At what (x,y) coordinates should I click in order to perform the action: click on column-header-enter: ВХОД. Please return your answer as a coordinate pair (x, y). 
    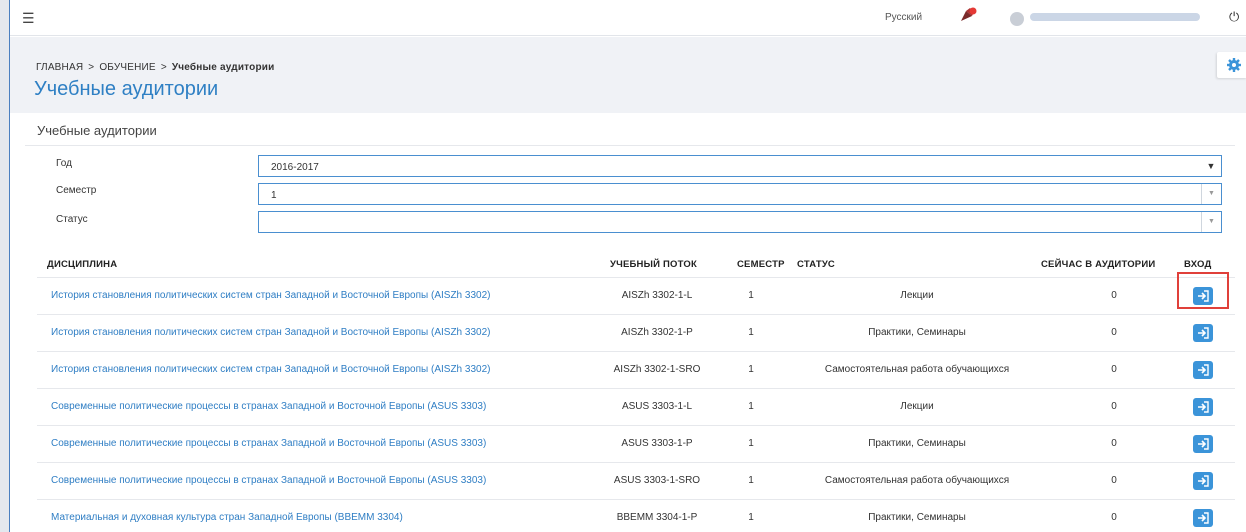
    Looking at the image, I should click on (1198, 264).